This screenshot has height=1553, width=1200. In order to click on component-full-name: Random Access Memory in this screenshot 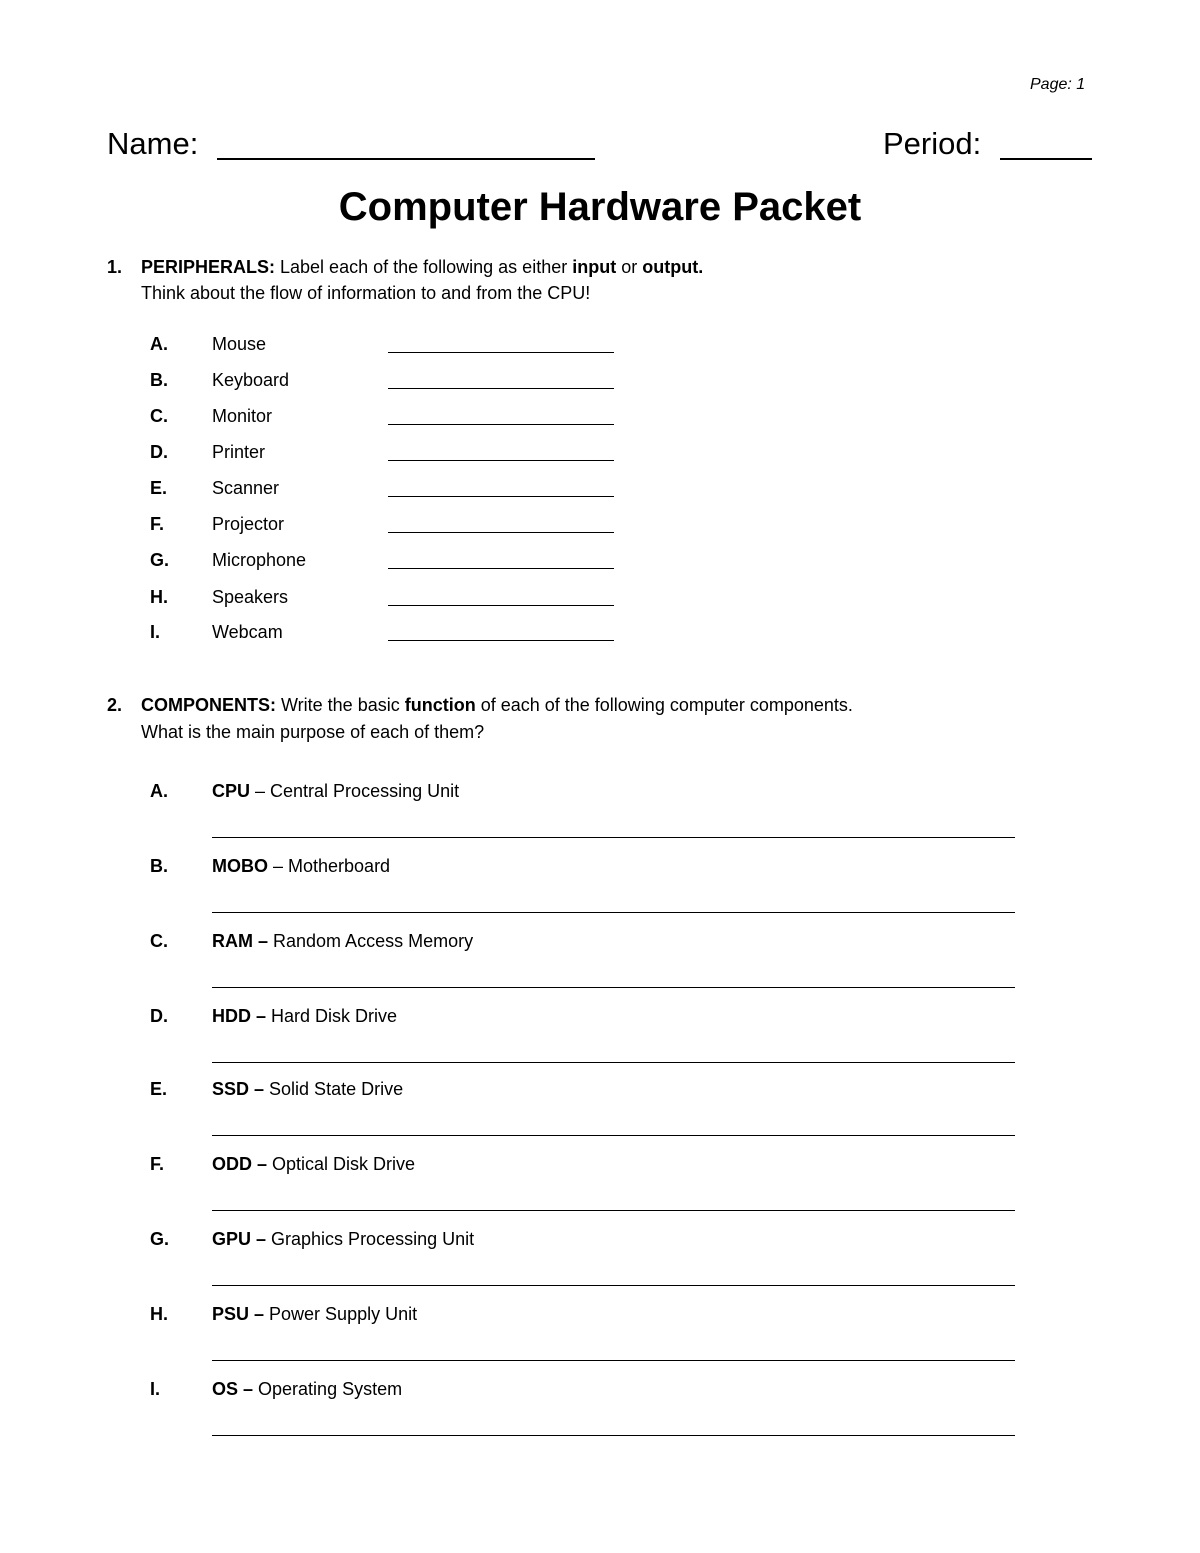, I will do `click(371, 941)`.